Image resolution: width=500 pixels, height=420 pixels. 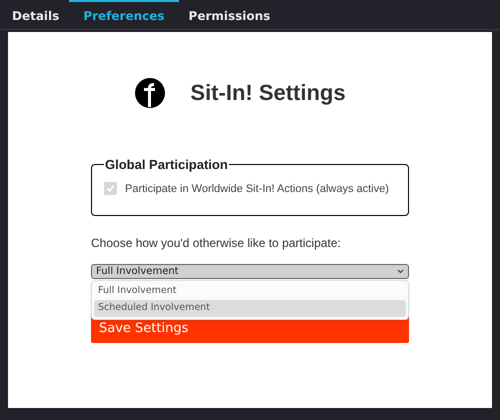 What do you see at coordinates (250, 291) in the screenshot?
I see `dropdown-option: Full Involvement` at bounding box center [250, 291].